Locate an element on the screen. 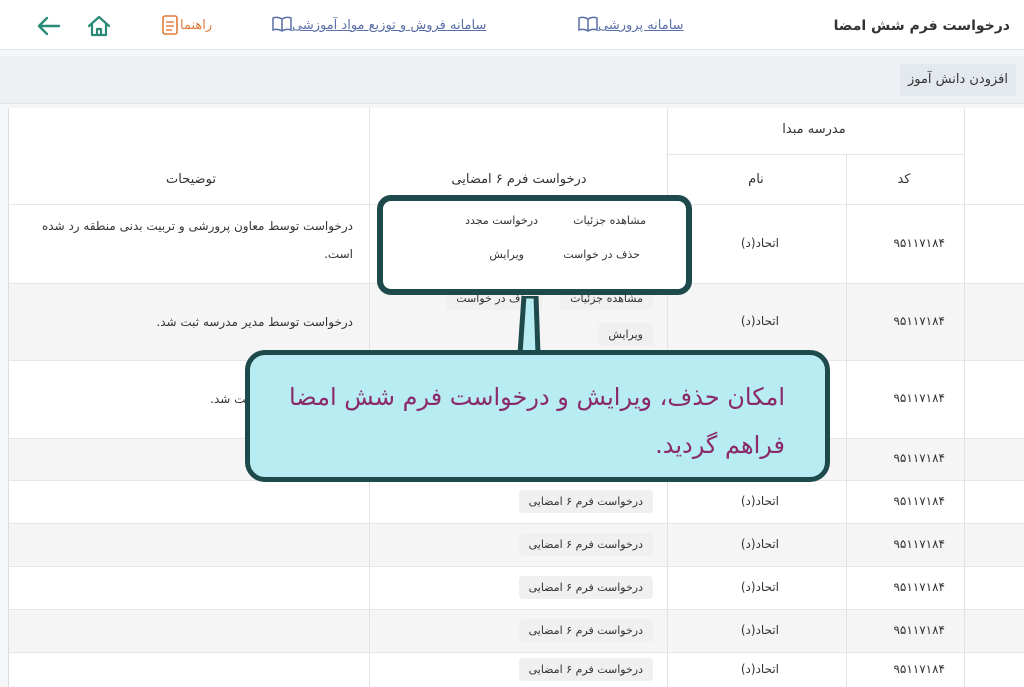 The image size is (1024, 687). view-details-button: مشاهده جزئیات is located at coordinates (609, 220).